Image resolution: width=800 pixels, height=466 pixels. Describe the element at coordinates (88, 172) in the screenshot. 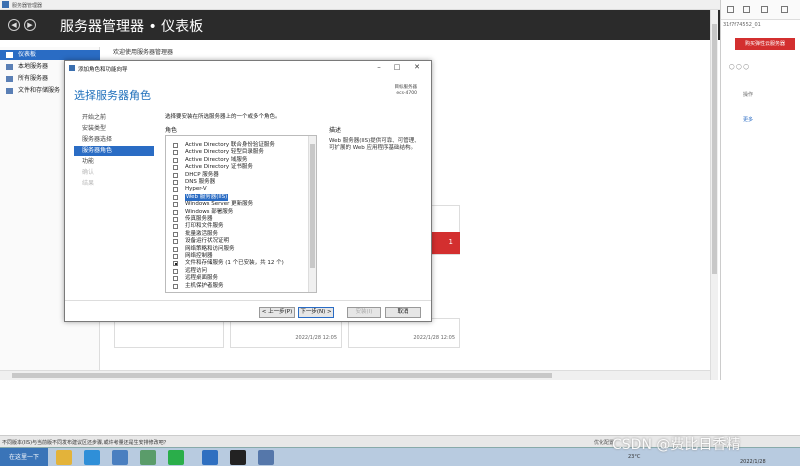

I see `wizard-step-confirmation: 确认` at that location.